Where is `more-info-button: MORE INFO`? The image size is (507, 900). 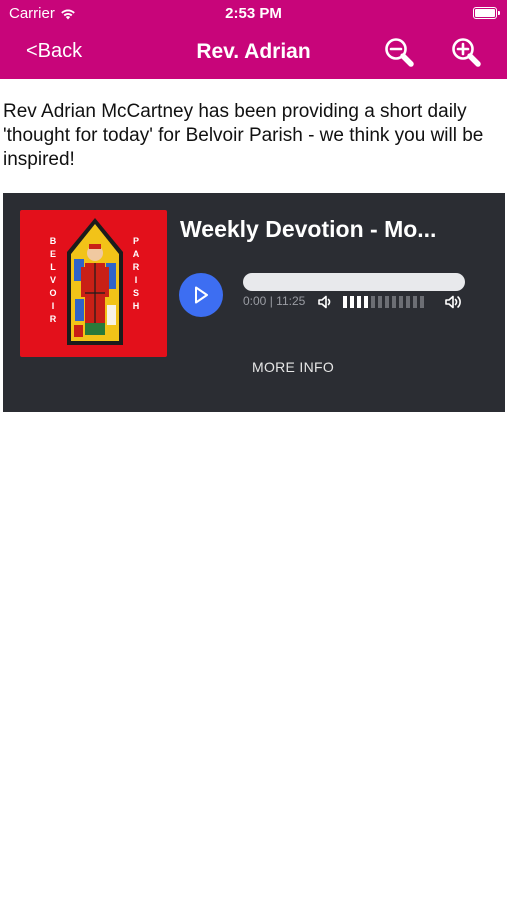 more-info-button: MORE INFO is located at coordinates (293, 367).